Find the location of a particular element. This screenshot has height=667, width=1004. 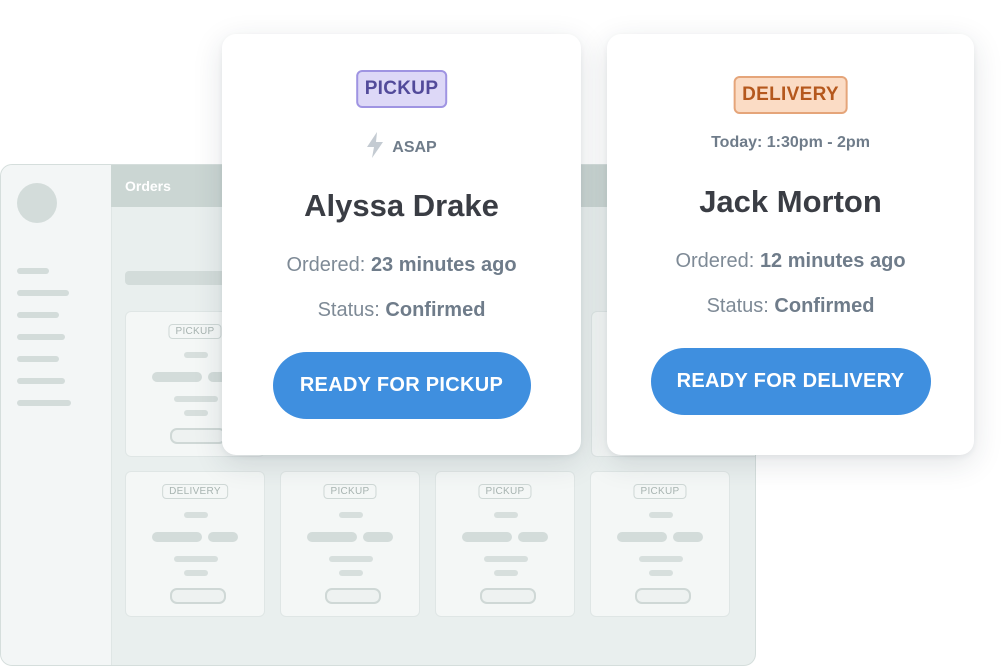

customer-name: Alyssa Drake is located at coordinates (401, 205).